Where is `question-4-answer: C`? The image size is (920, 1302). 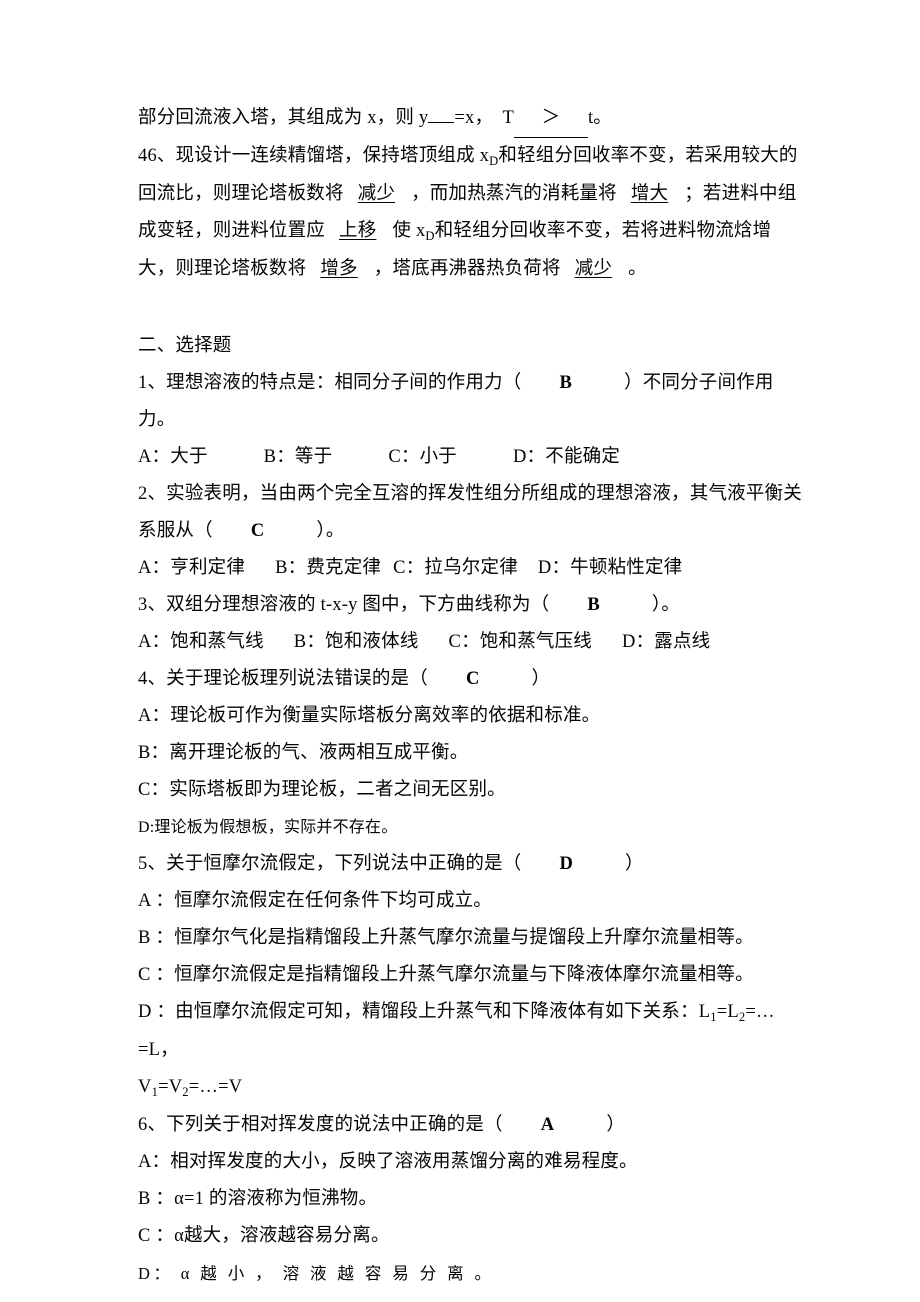
question-4-answer: C is located at coordinates (473, 679).